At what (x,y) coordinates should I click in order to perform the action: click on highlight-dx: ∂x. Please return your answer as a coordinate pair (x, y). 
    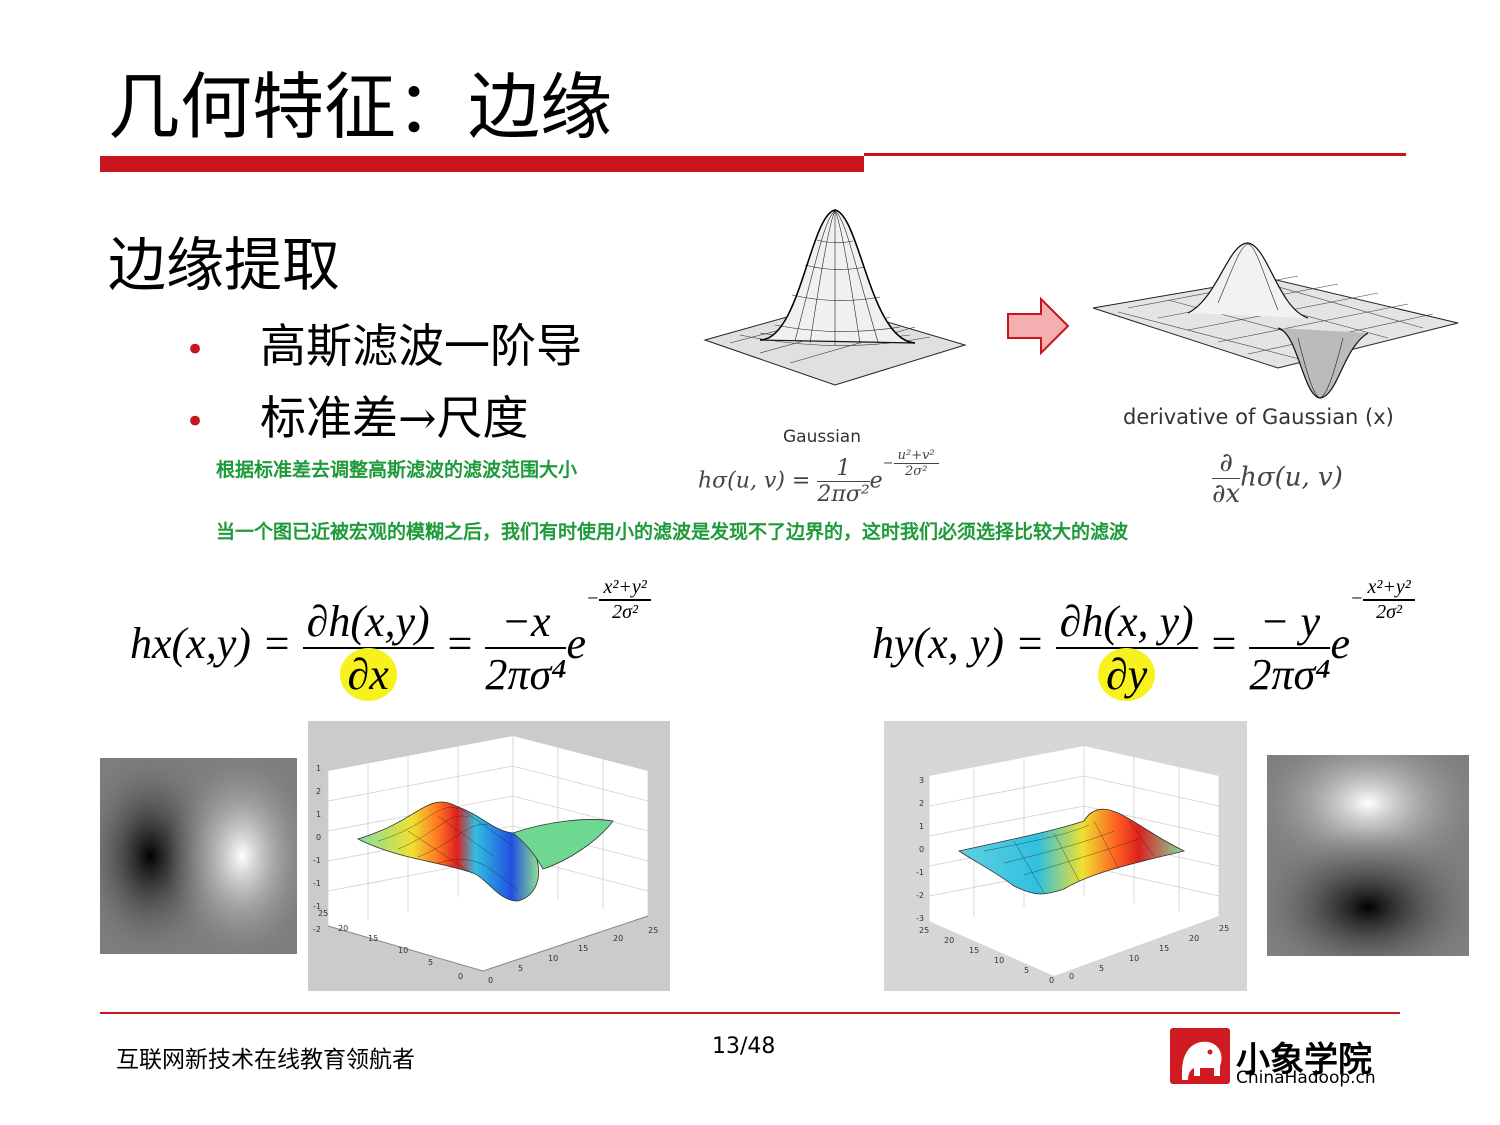
    Looking at the image, I should click on (368, 674).